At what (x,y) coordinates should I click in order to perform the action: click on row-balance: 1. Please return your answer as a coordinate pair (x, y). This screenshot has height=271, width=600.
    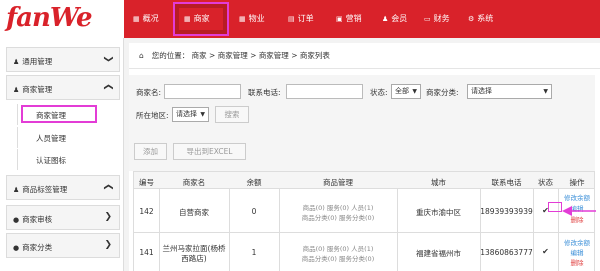
    Looking at the image, I should click on (254, 252).